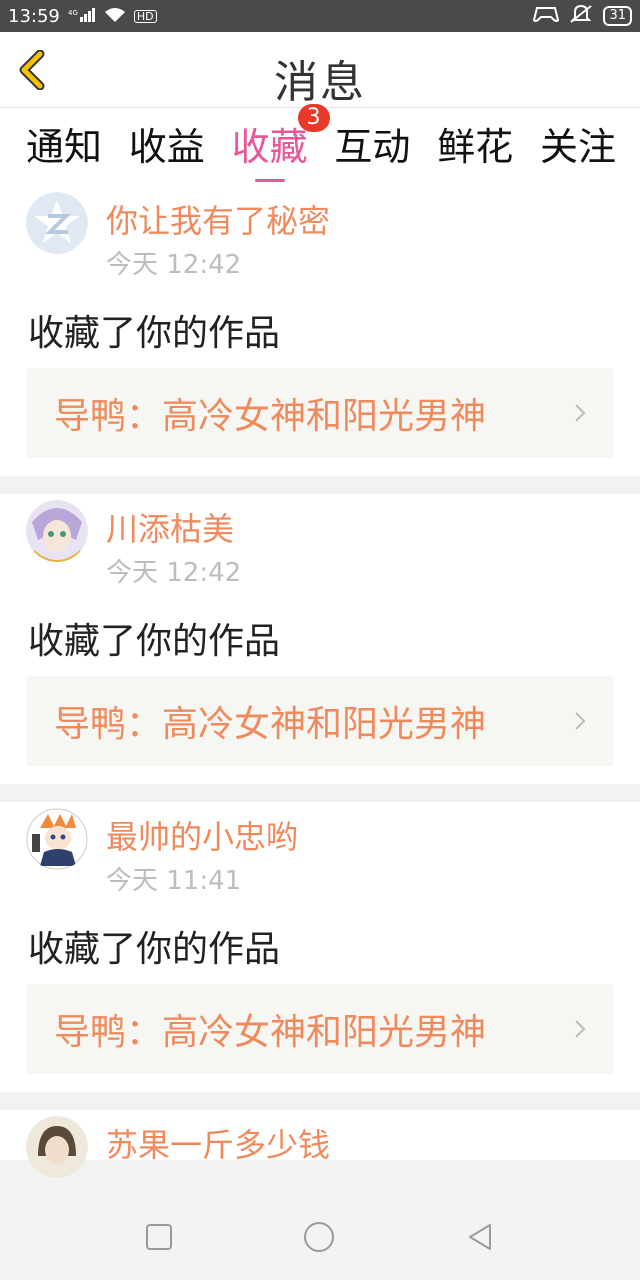 This screenshot has height=1280, width=640. I want to click on message-card: 苏果一斤多少钱, so click(320, 1144).